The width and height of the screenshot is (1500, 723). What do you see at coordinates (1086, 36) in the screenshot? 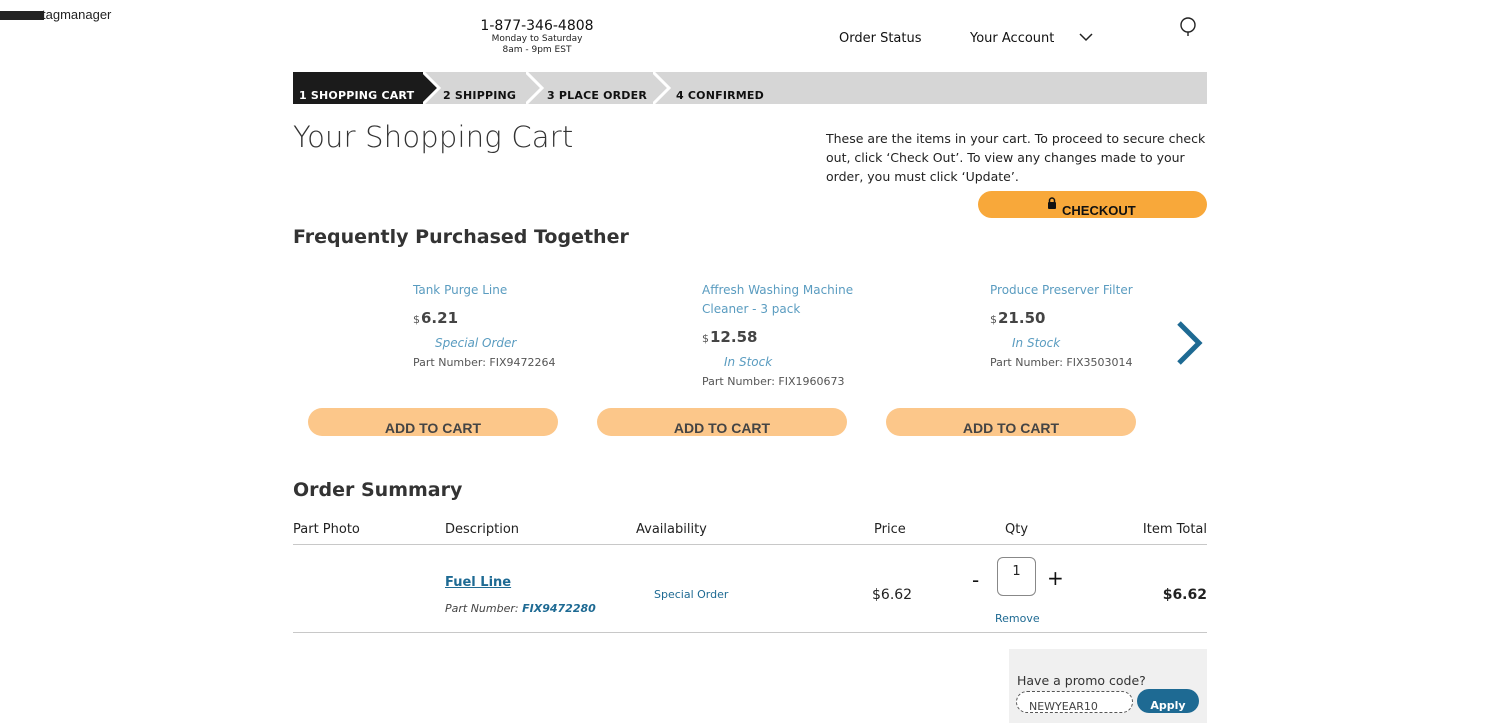
I see `chevron-down-icon` at bounding box center [1086, 36].